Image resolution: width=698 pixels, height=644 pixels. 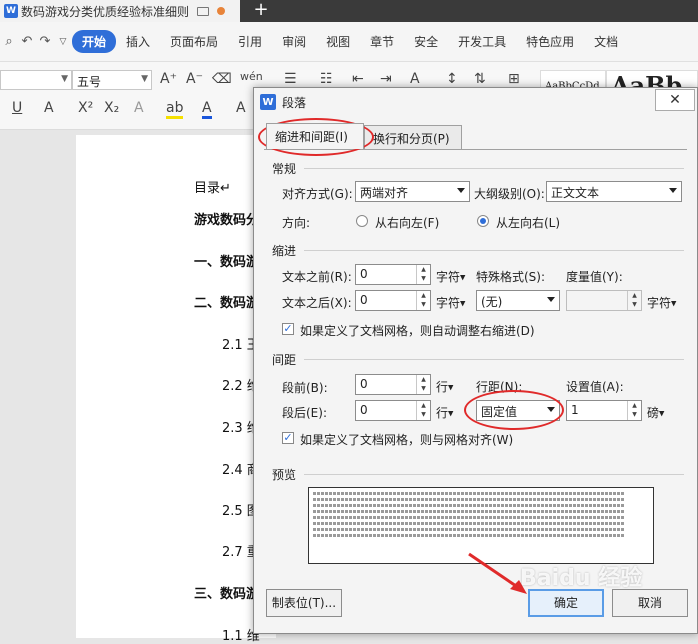 What do you see at coordinates (294, 41) in the screenshot?
I see `menu-review: 审阅` at bounding box center [294, 41].